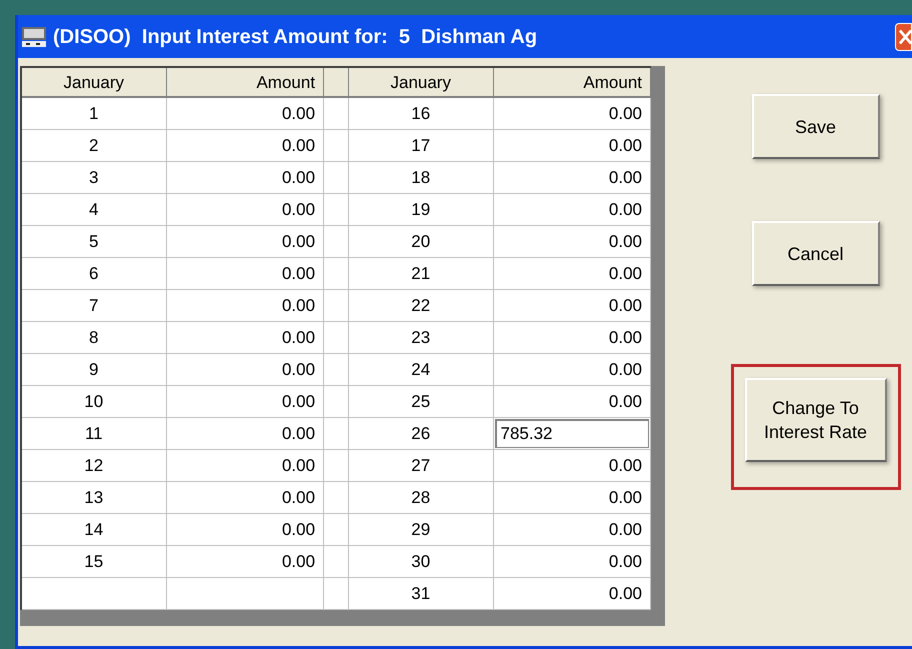 The width and height of the screenshot is (912, 649). I want to click on table-cell: 12, so click(94, 466).